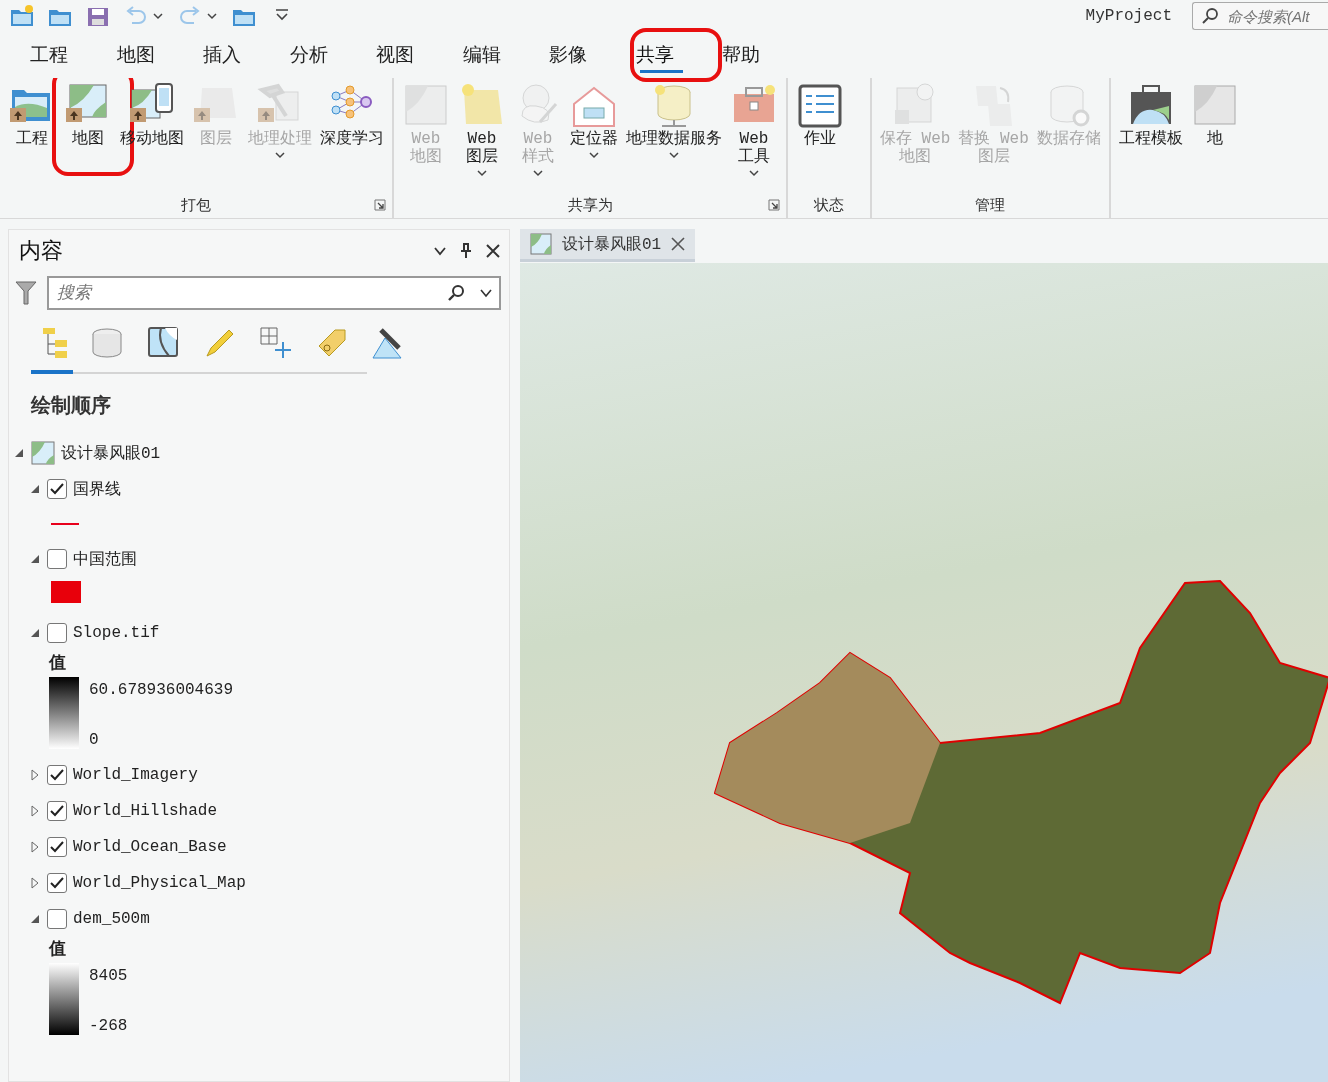 The height and width of the screenshot is (1082, 1328). What do you see at coordinates (274, 293) in the screenshot?
I see `search-field: 搜索` at bounding box center [274, 293].